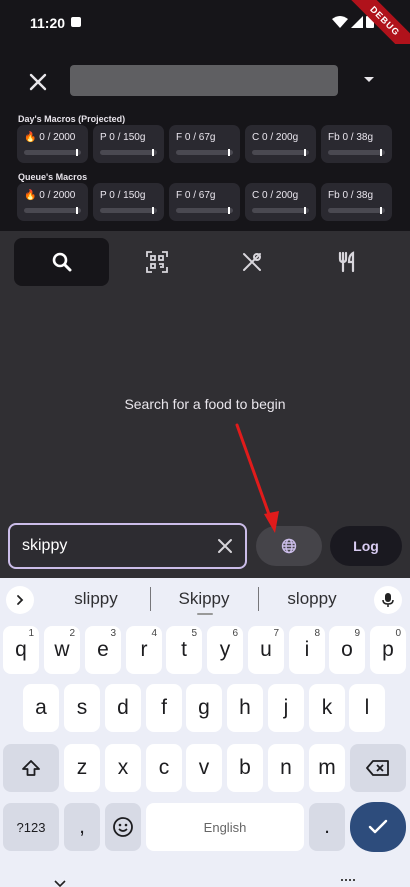 Image resolution: width=410 pixels, height=887 pixels. I want to click on shift-key, so click(31, 768).